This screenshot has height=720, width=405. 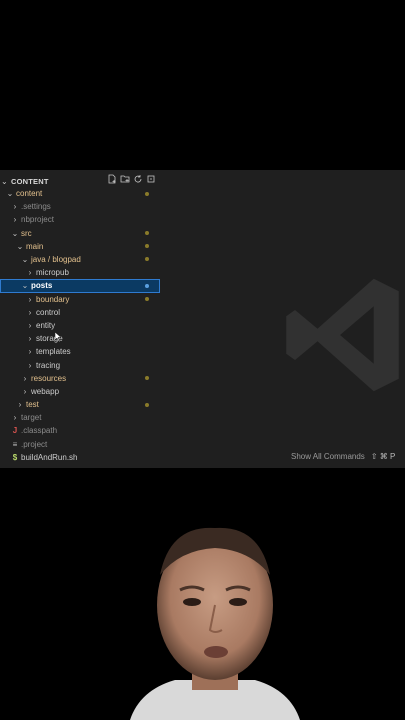 I want to click on tree-item-label: buildAndRun.sh, so click(x=49, y=457).